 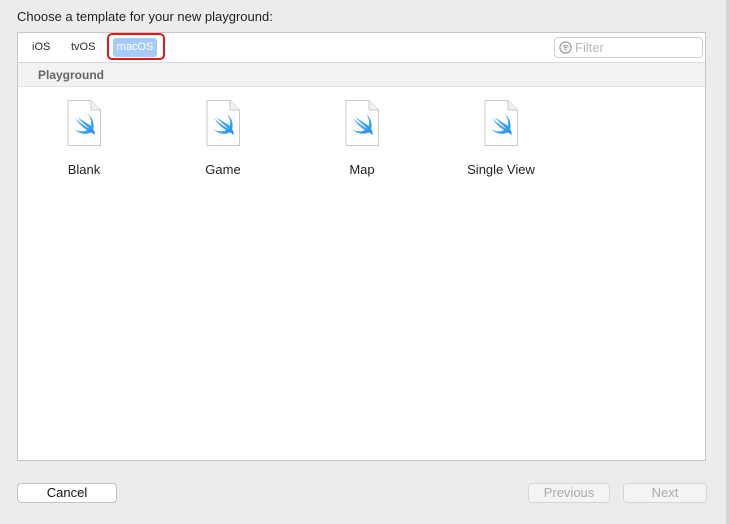 I want to click on template-game: Game, so click(x=223, y=144).